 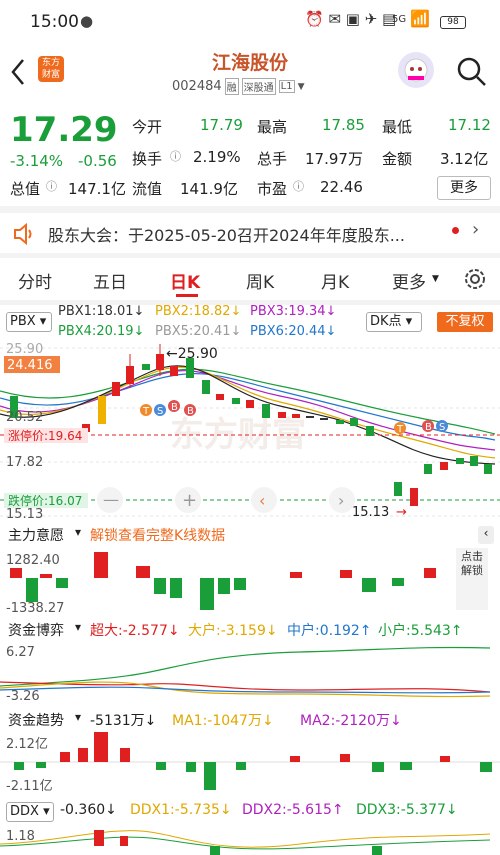 What do you see at coordinates (198, 311) in the screenshot?
I see `pbx2-value: PBX2:18.82↓` at bounding box center [198, 311].